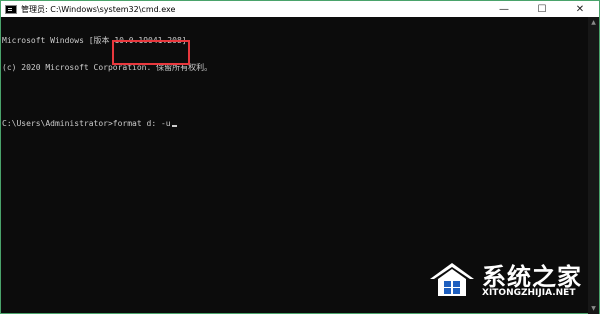 This screenshot has width=600, height=314. What do you see at coordinates (452, 279) in the screenshot?
I see `house-logo-icon` at bounding box center [452, 279].